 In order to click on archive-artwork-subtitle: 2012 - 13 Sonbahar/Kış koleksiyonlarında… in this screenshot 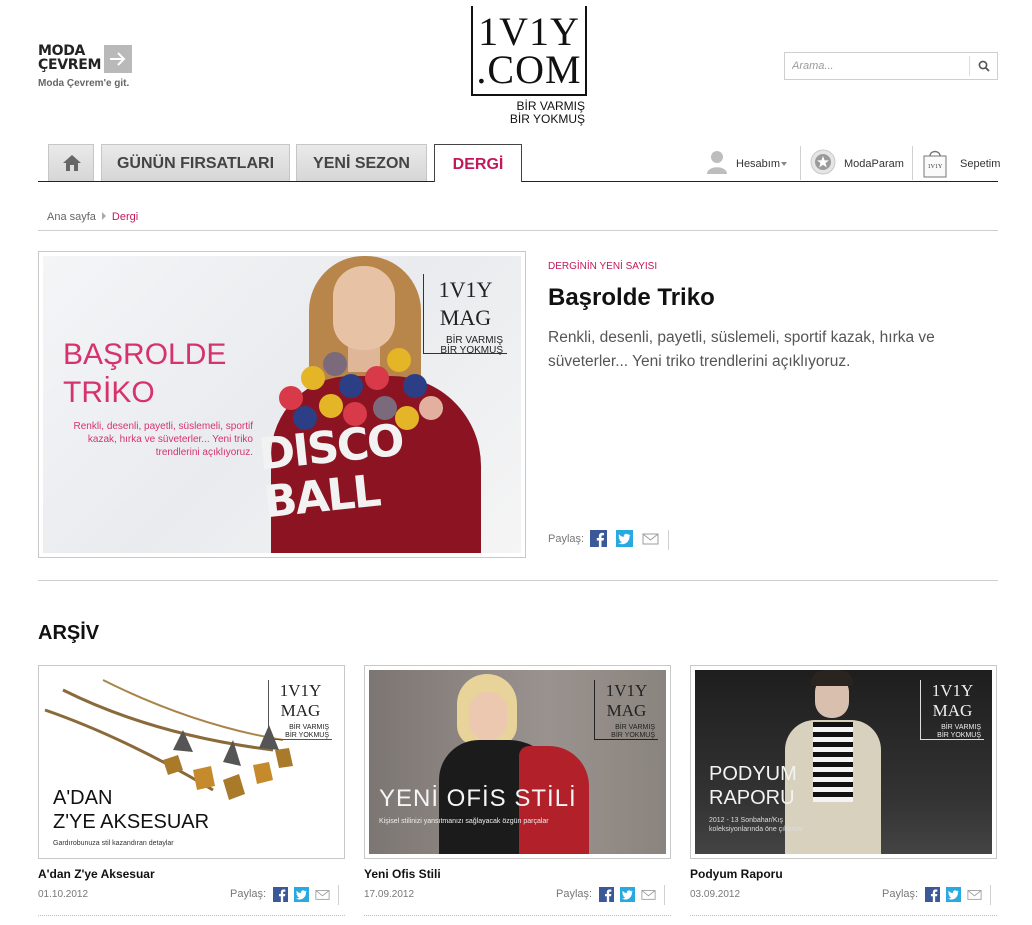, I will do `click(756, 825)`.